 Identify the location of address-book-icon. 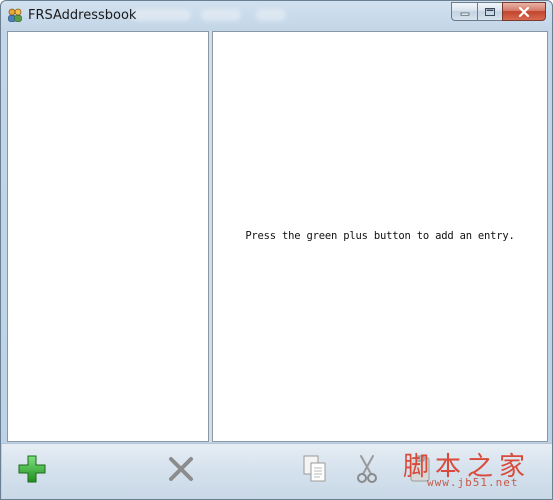
(15, 15).